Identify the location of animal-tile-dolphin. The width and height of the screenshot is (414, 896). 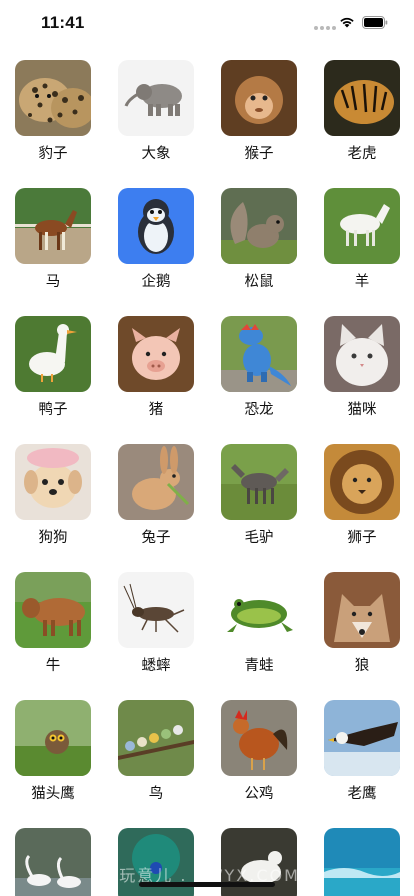
(362, 862).